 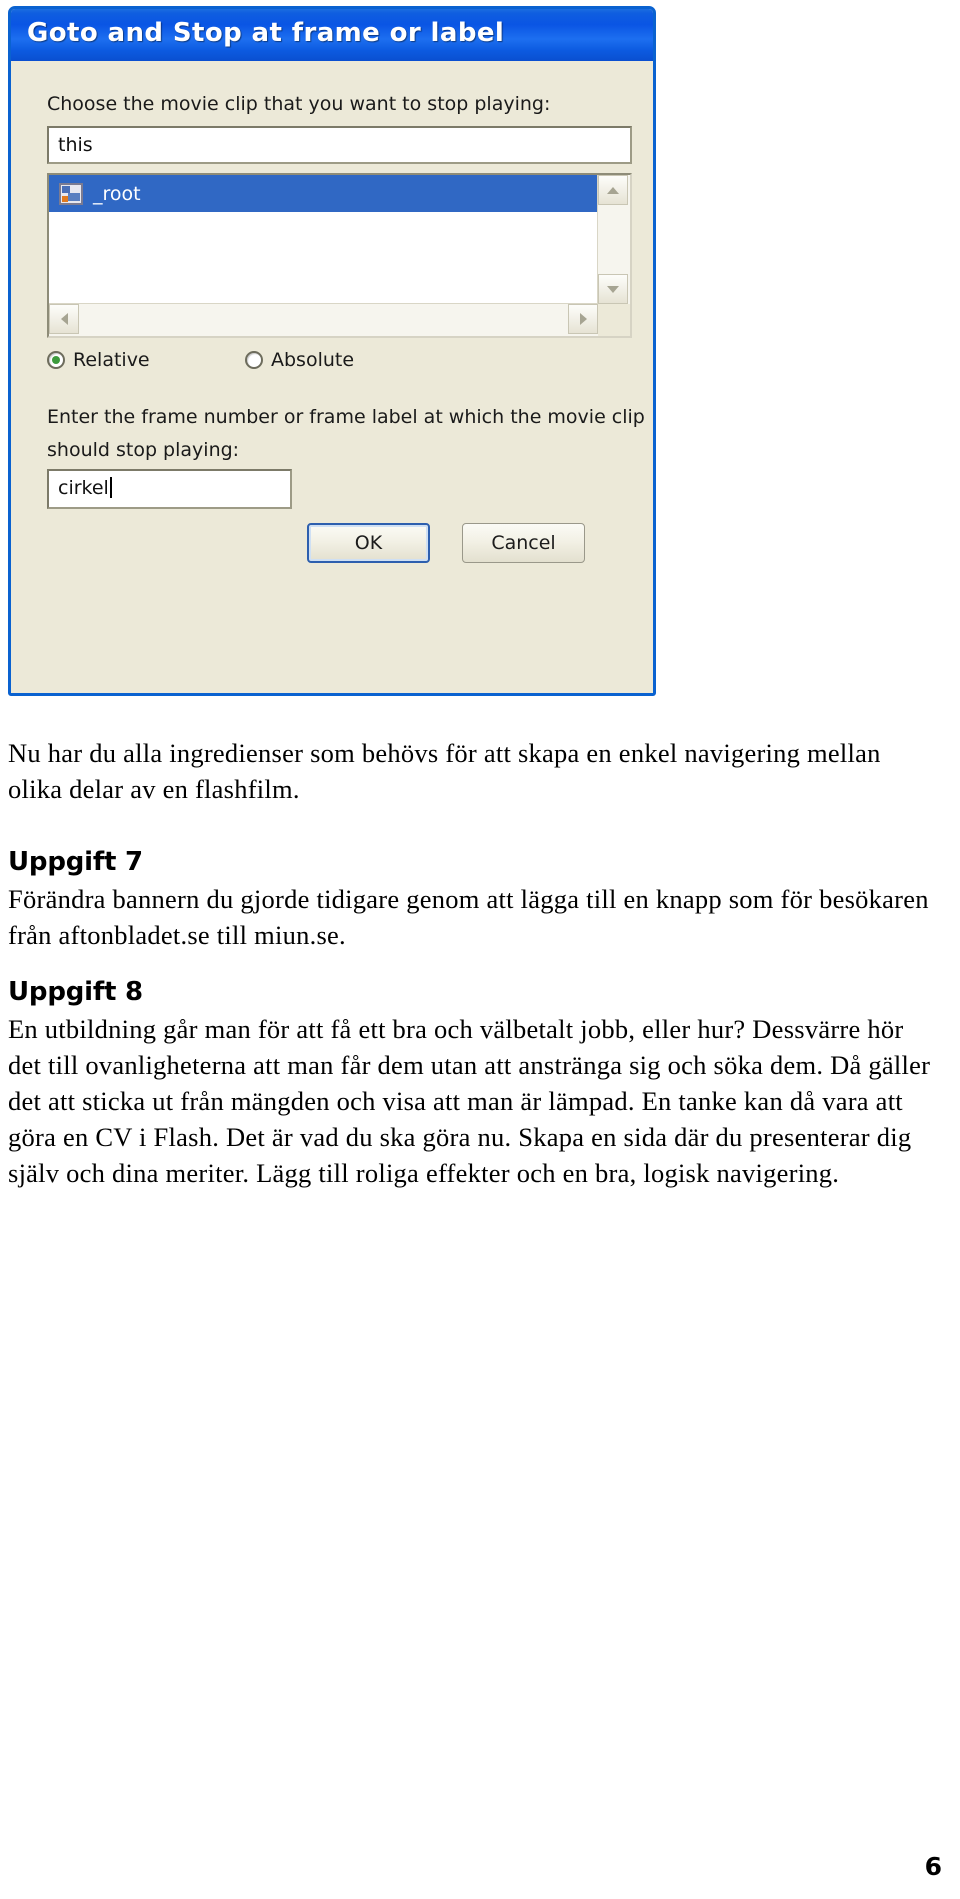 I want to click on dialog-button-row: OK Cancel, so click(x=457, y=545).